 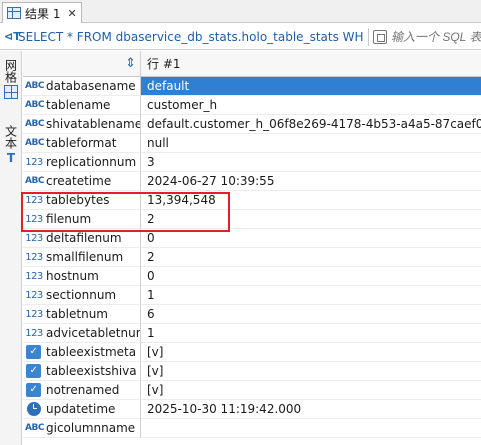 I want to click on grid-header: ⇕ 行 #1, so click(x=252, y=64).